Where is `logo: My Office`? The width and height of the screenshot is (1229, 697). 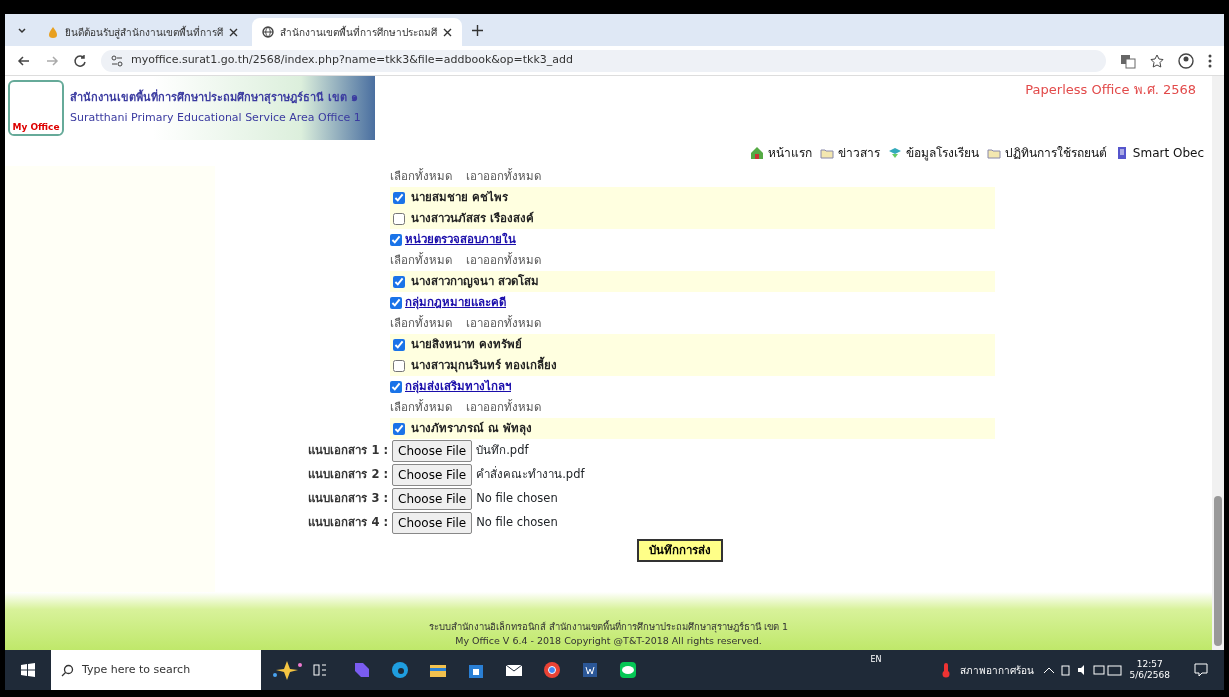
logo: My Office is located at coordinates (36, 108).